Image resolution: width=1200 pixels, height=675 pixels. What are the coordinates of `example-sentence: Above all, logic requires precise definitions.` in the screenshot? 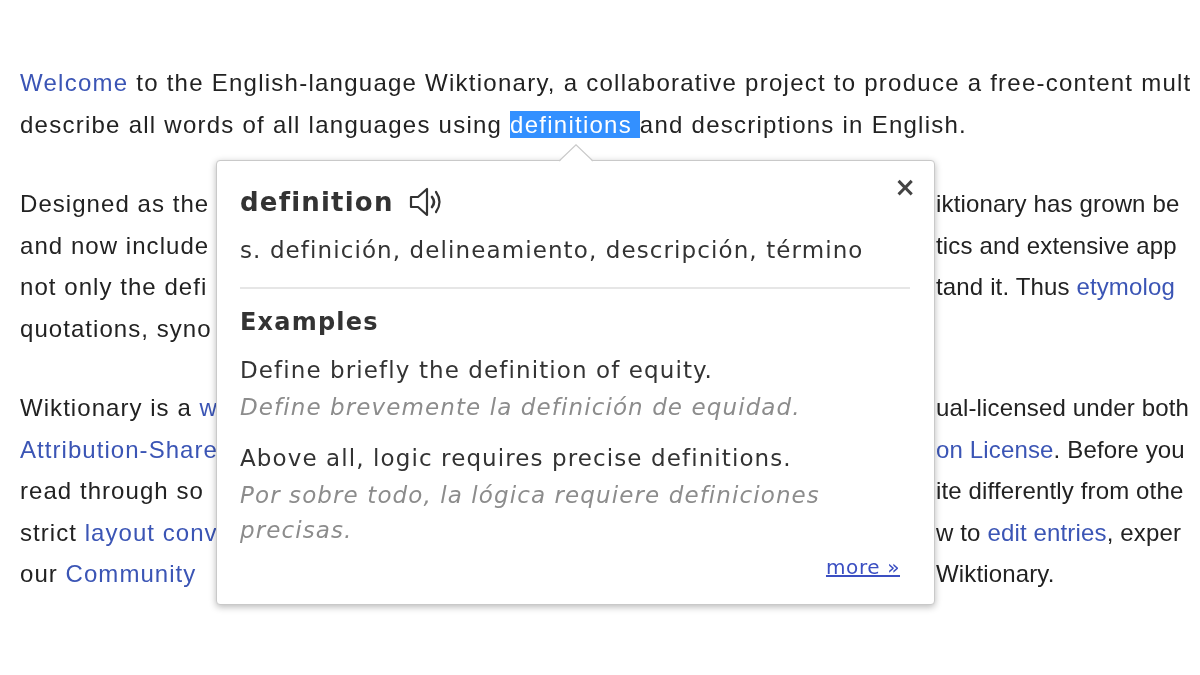 It's located at (516, 458).